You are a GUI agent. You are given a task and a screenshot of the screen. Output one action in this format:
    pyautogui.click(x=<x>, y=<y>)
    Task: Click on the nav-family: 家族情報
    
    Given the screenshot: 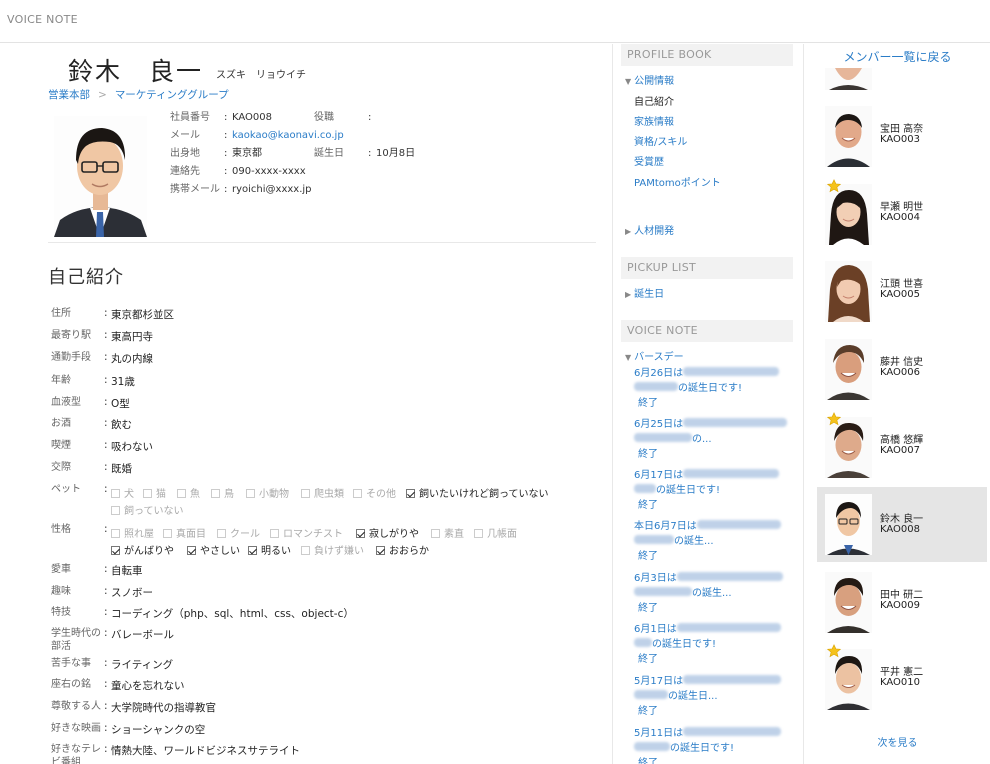 What is the action you would take?
    pyautogui.click(x=654, y=120)
    